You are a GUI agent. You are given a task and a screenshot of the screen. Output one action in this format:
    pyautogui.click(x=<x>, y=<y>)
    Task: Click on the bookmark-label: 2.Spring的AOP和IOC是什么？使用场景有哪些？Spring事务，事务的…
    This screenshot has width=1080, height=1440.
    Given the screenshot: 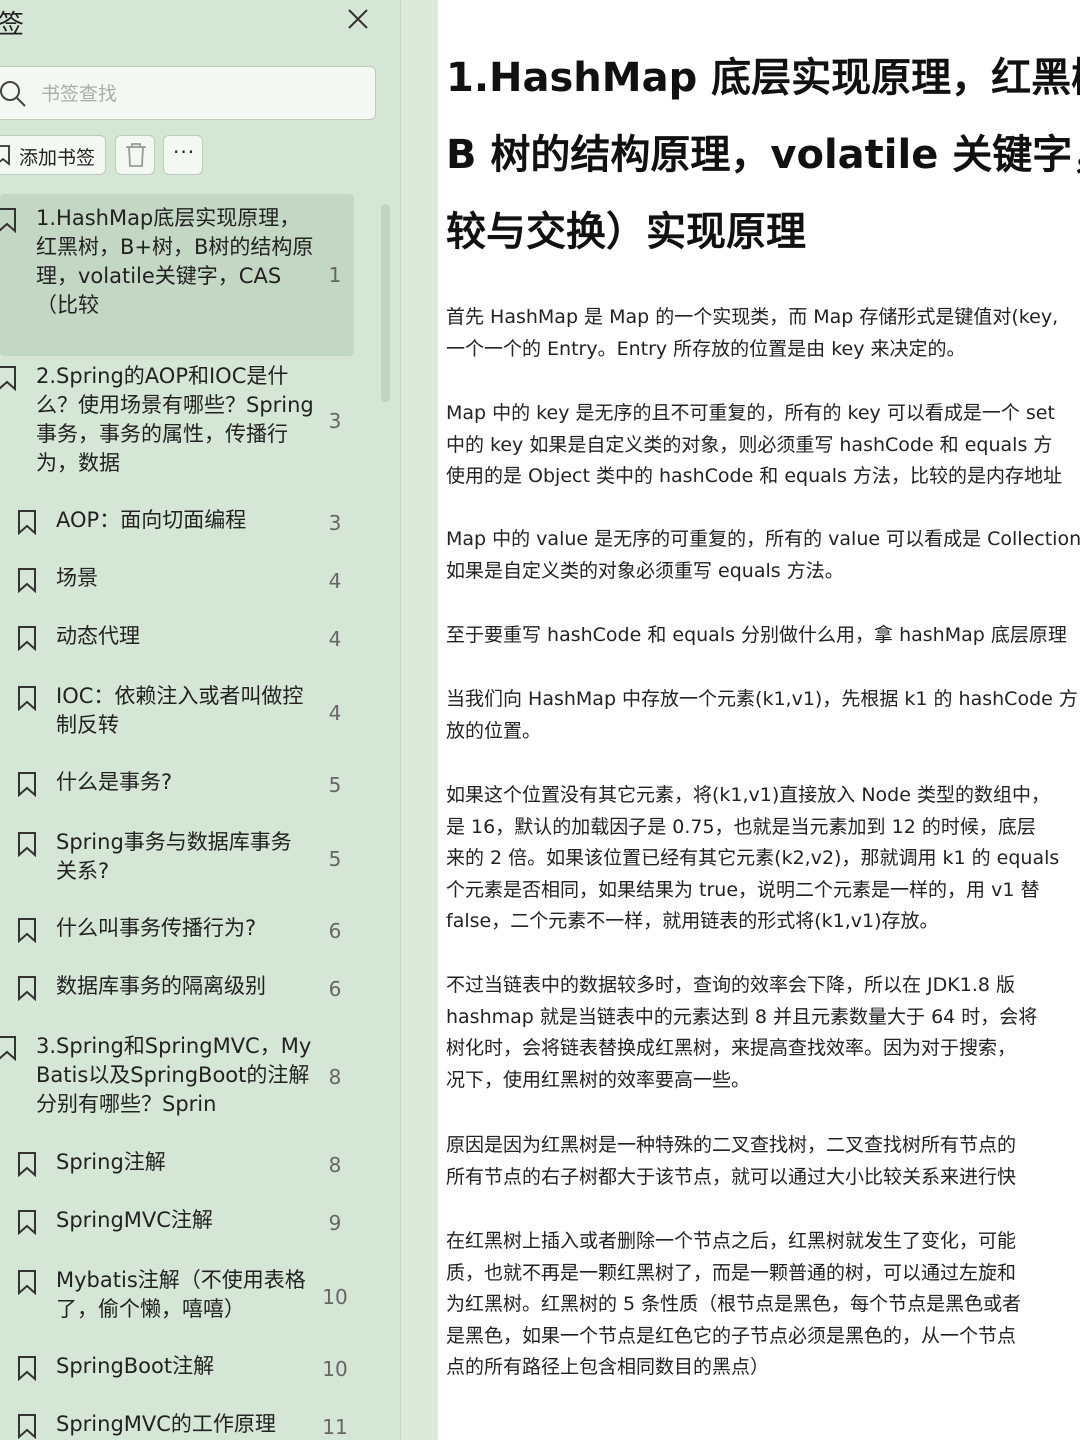 What is the action you would take?
    pyautogui.click(x=175, y=419)
    